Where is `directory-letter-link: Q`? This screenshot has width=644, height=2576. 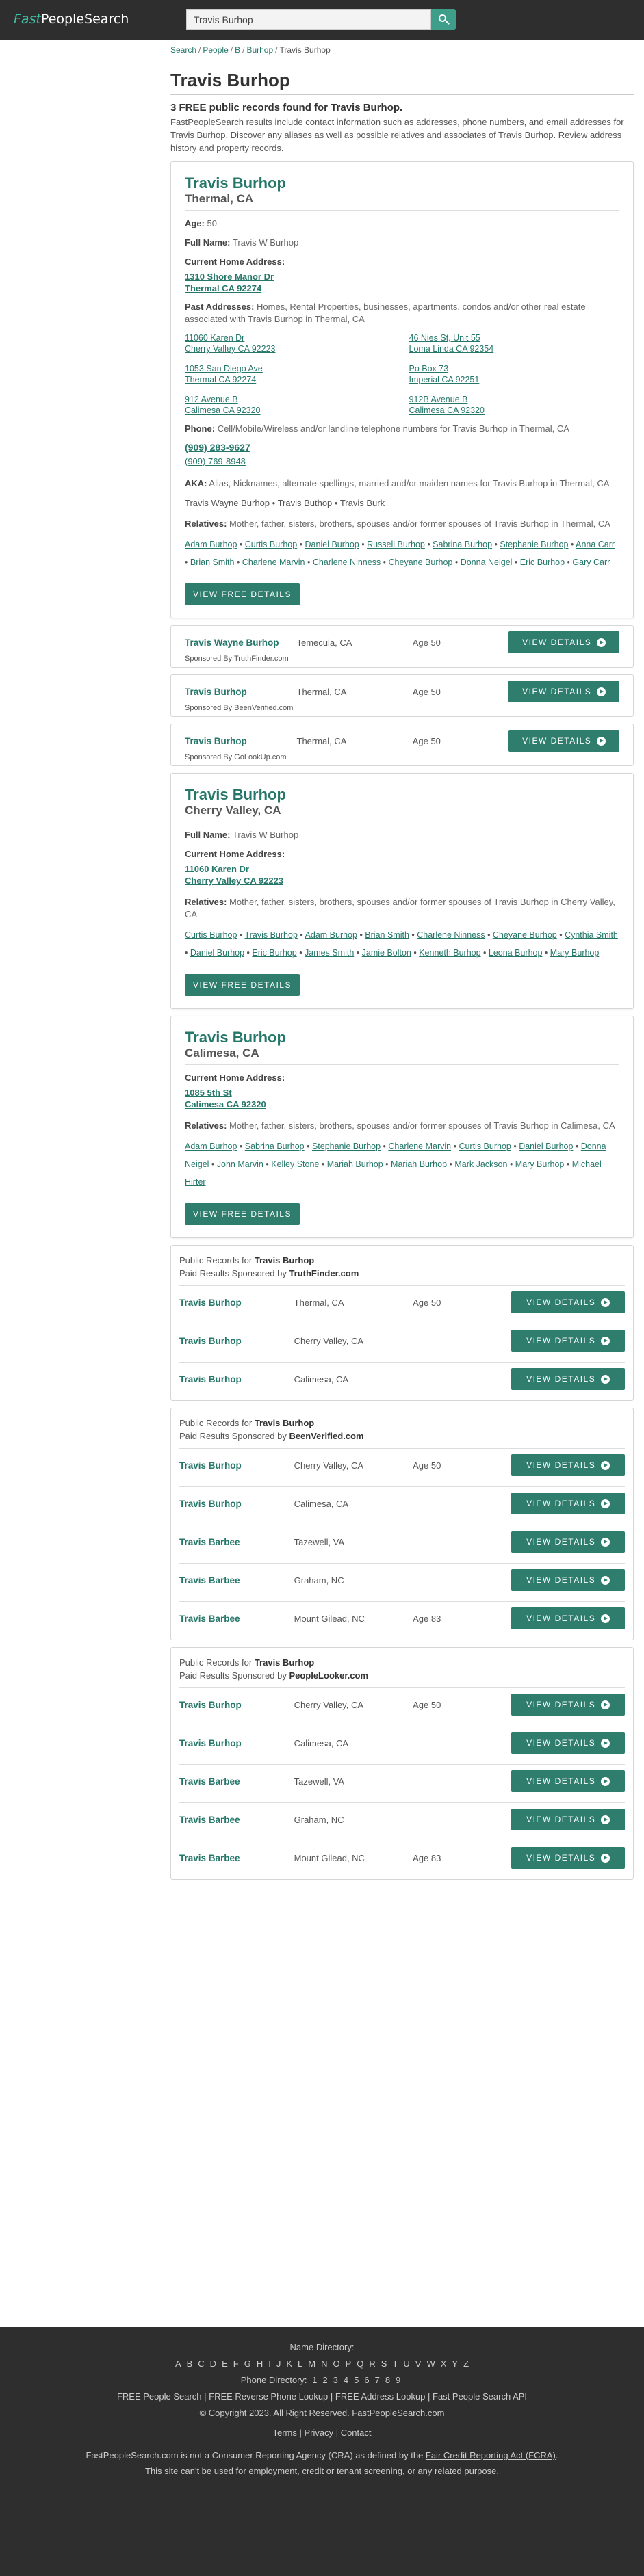
directory-letter-link: Q is located at coordinates (360, 2363).